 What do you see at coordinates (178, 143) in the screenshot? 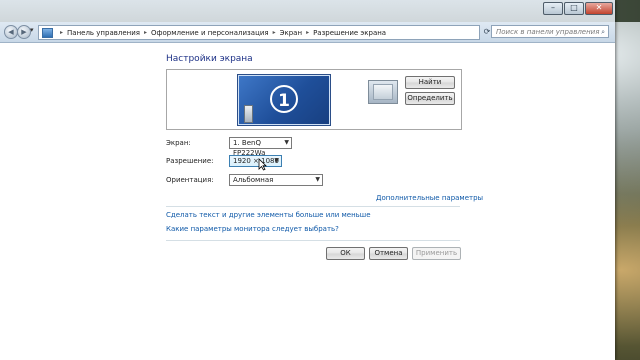
I see `screen-label: Экран:` at bounding box center [178, 143].